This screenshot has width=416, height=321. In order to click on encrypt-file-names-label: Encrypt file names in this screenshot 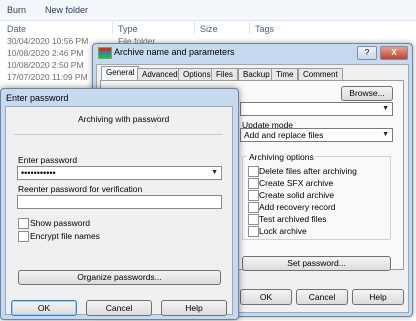, I will do `click(65, 236)`.